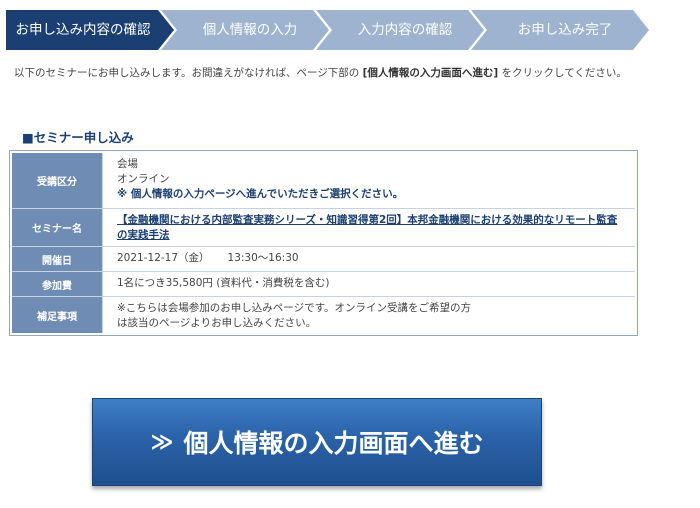 This screenshot has height=508, width=700. Describe the element at coordinates (217, 323) in the screenshot. I see `notes-line2: は該当のページよりお申し込みください。` at that location.